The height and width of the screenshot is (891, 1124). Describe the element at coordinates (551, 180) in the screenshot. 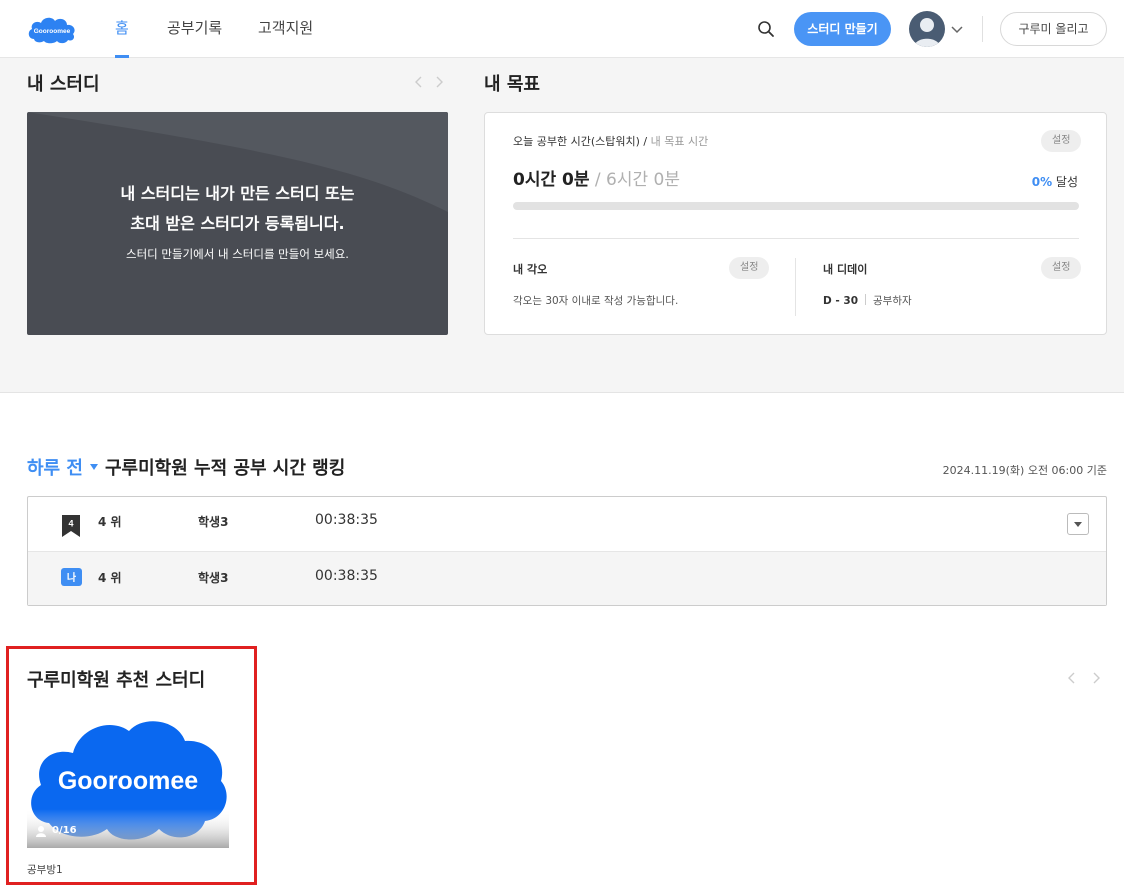

I see `studied-time: 0시간 0분` at that location.